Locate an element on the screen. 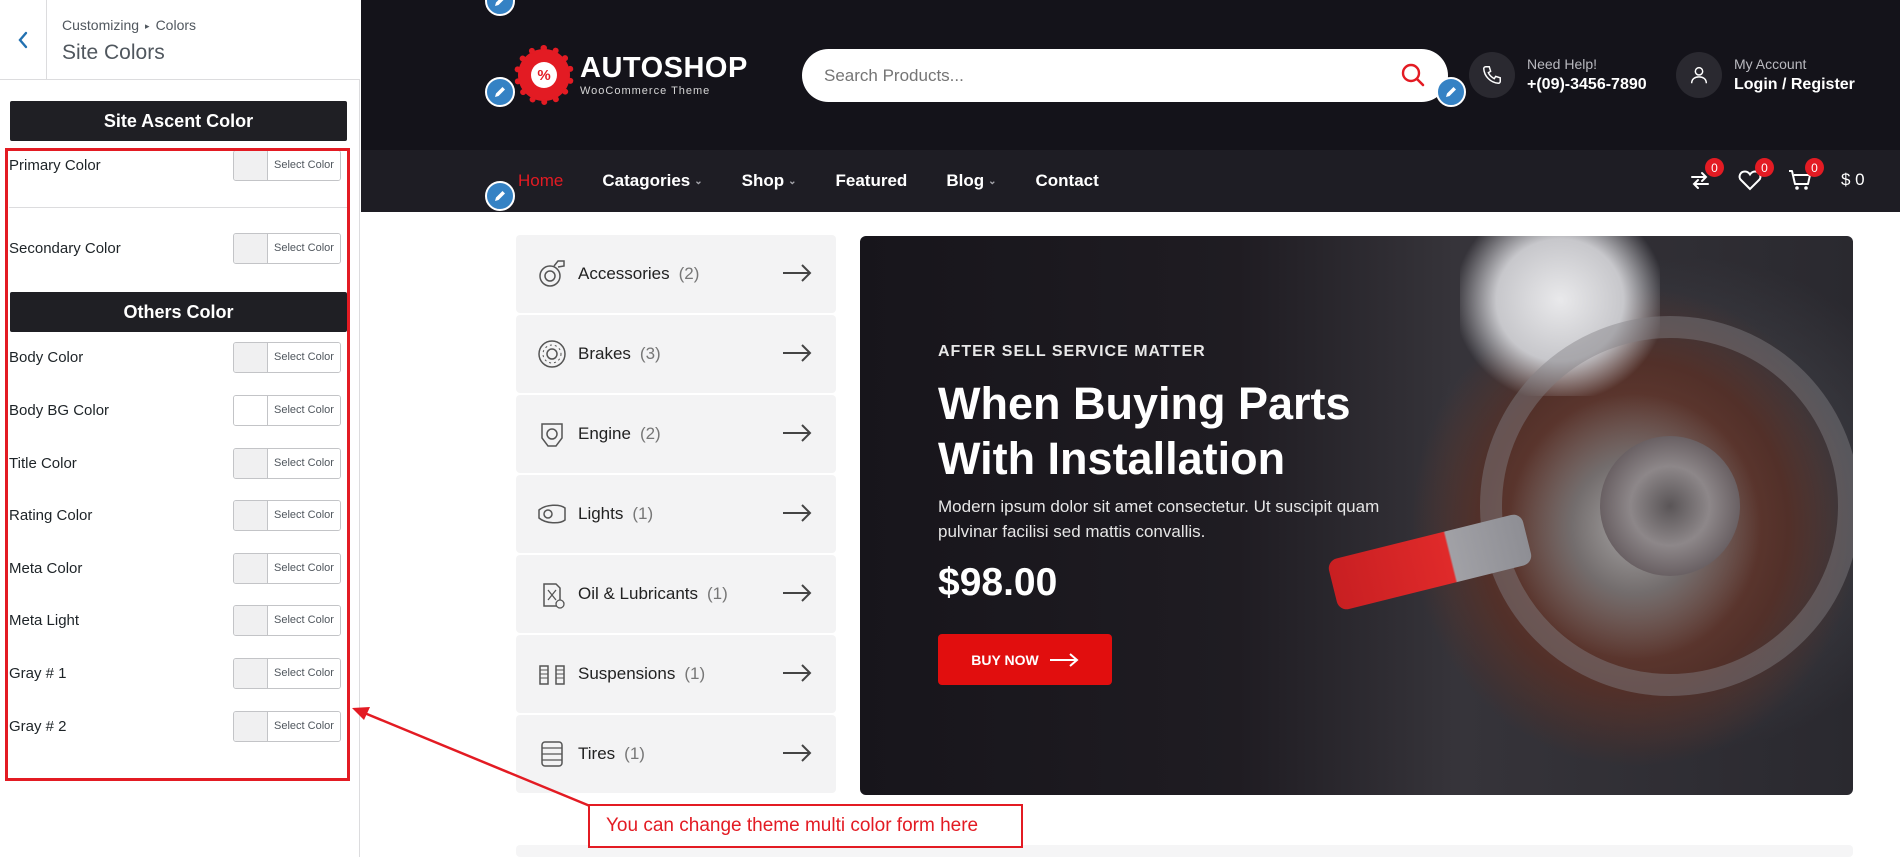 This screenshot has height=857, width=1900. category-item: Brakes (3) is located at coordinates (676, 354).